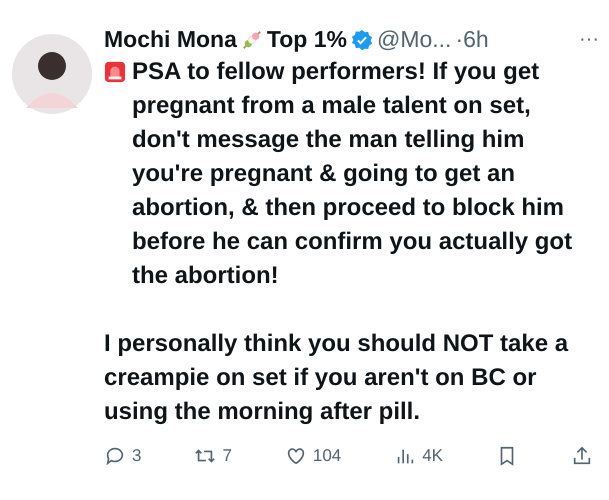 The image size is (609, 500). Describe the element at coordinates (52, 74) in the screenshot. I see `avatar` at that location.